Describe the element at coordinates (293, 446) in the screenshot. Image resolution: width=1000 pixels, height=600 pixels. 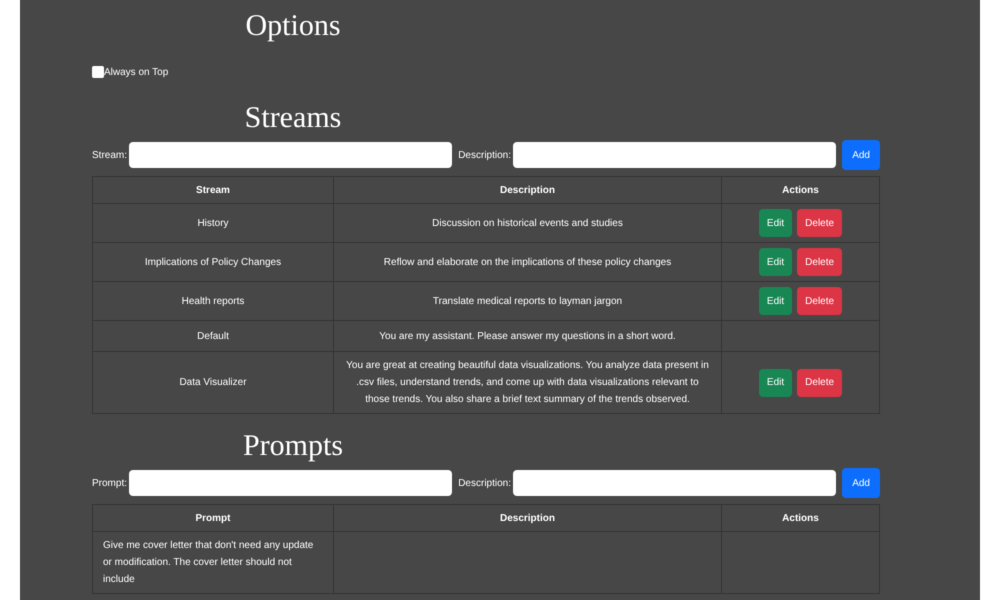
I see `section-heading: Prompts` at that location.